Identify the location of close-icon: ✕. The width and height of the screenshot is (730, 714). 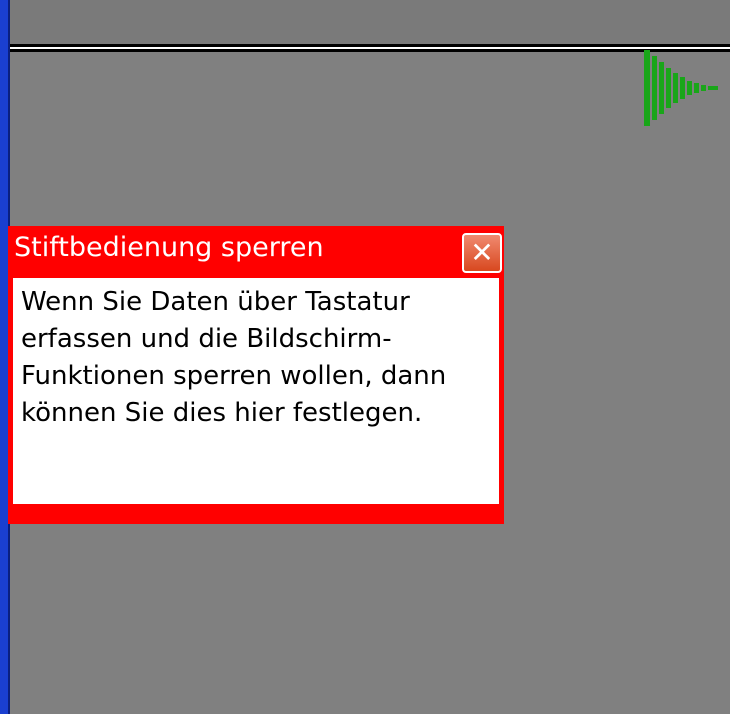
(482, 253).